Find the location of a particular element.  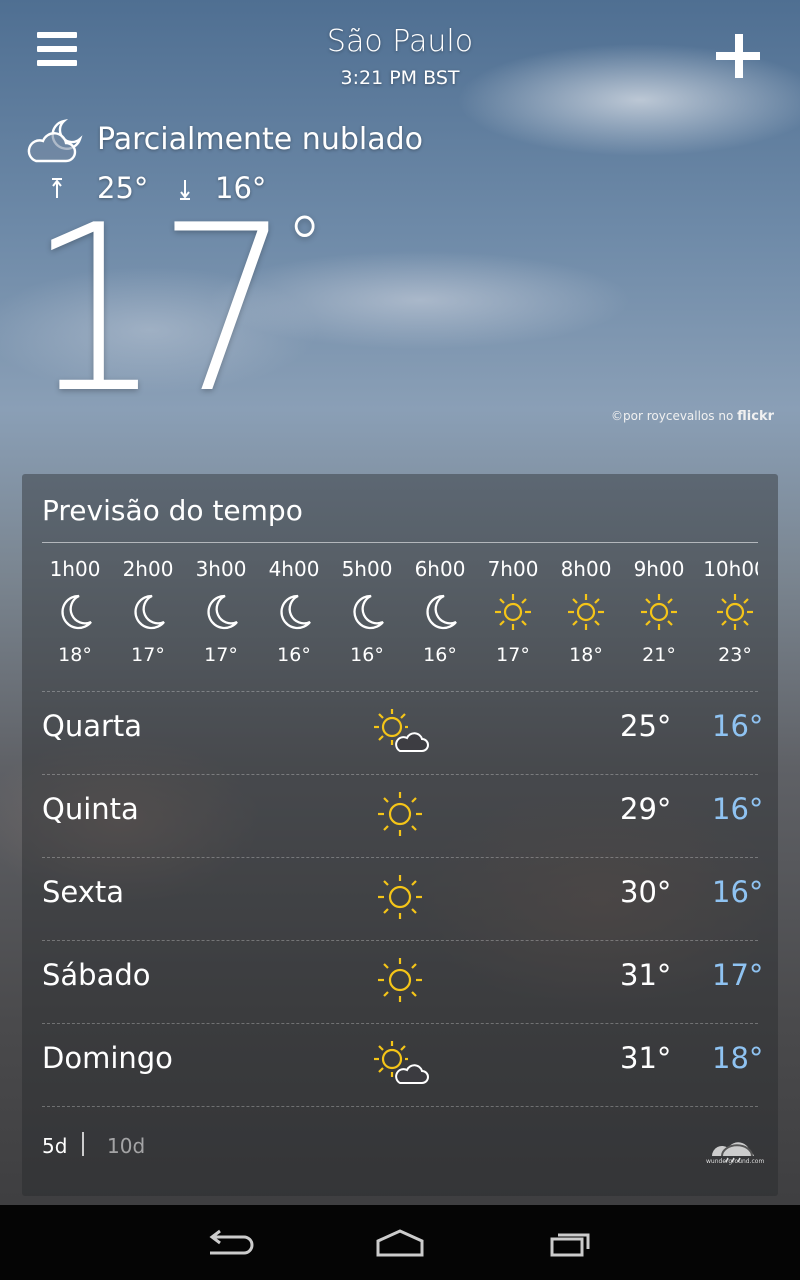

wunderground-text: wunderground.com is located at coordinates (735, 1161).